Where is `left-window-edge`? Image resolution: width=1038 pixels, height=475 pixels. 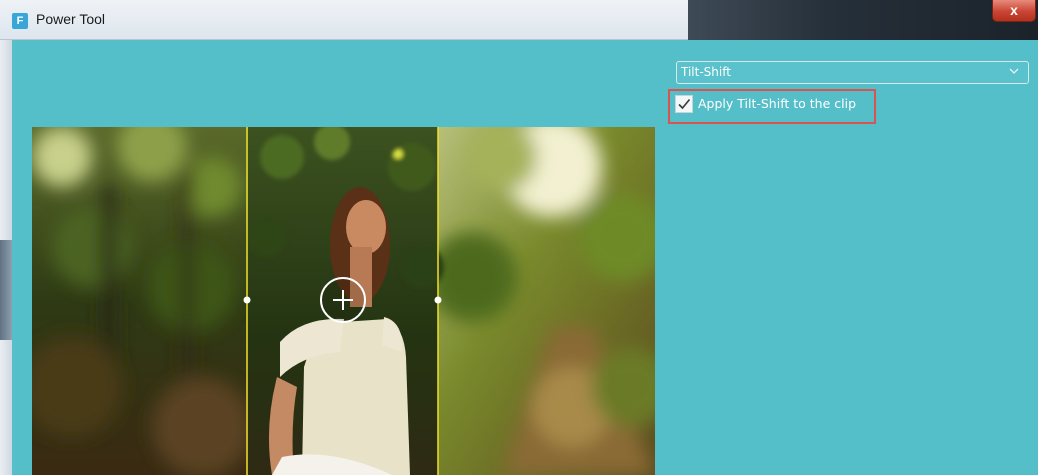 left-window-edge is located at coordinates (6, 257).